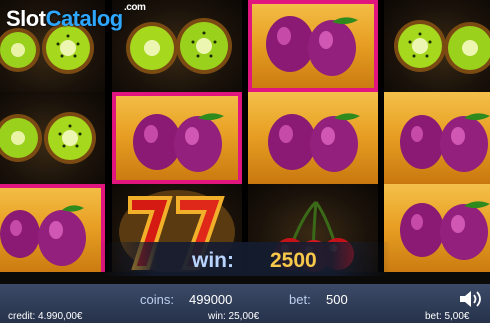 The height and width of the screenshot is (323, 490). I want to click on bet-amount: bet: 5,00€, so click(447, 316).